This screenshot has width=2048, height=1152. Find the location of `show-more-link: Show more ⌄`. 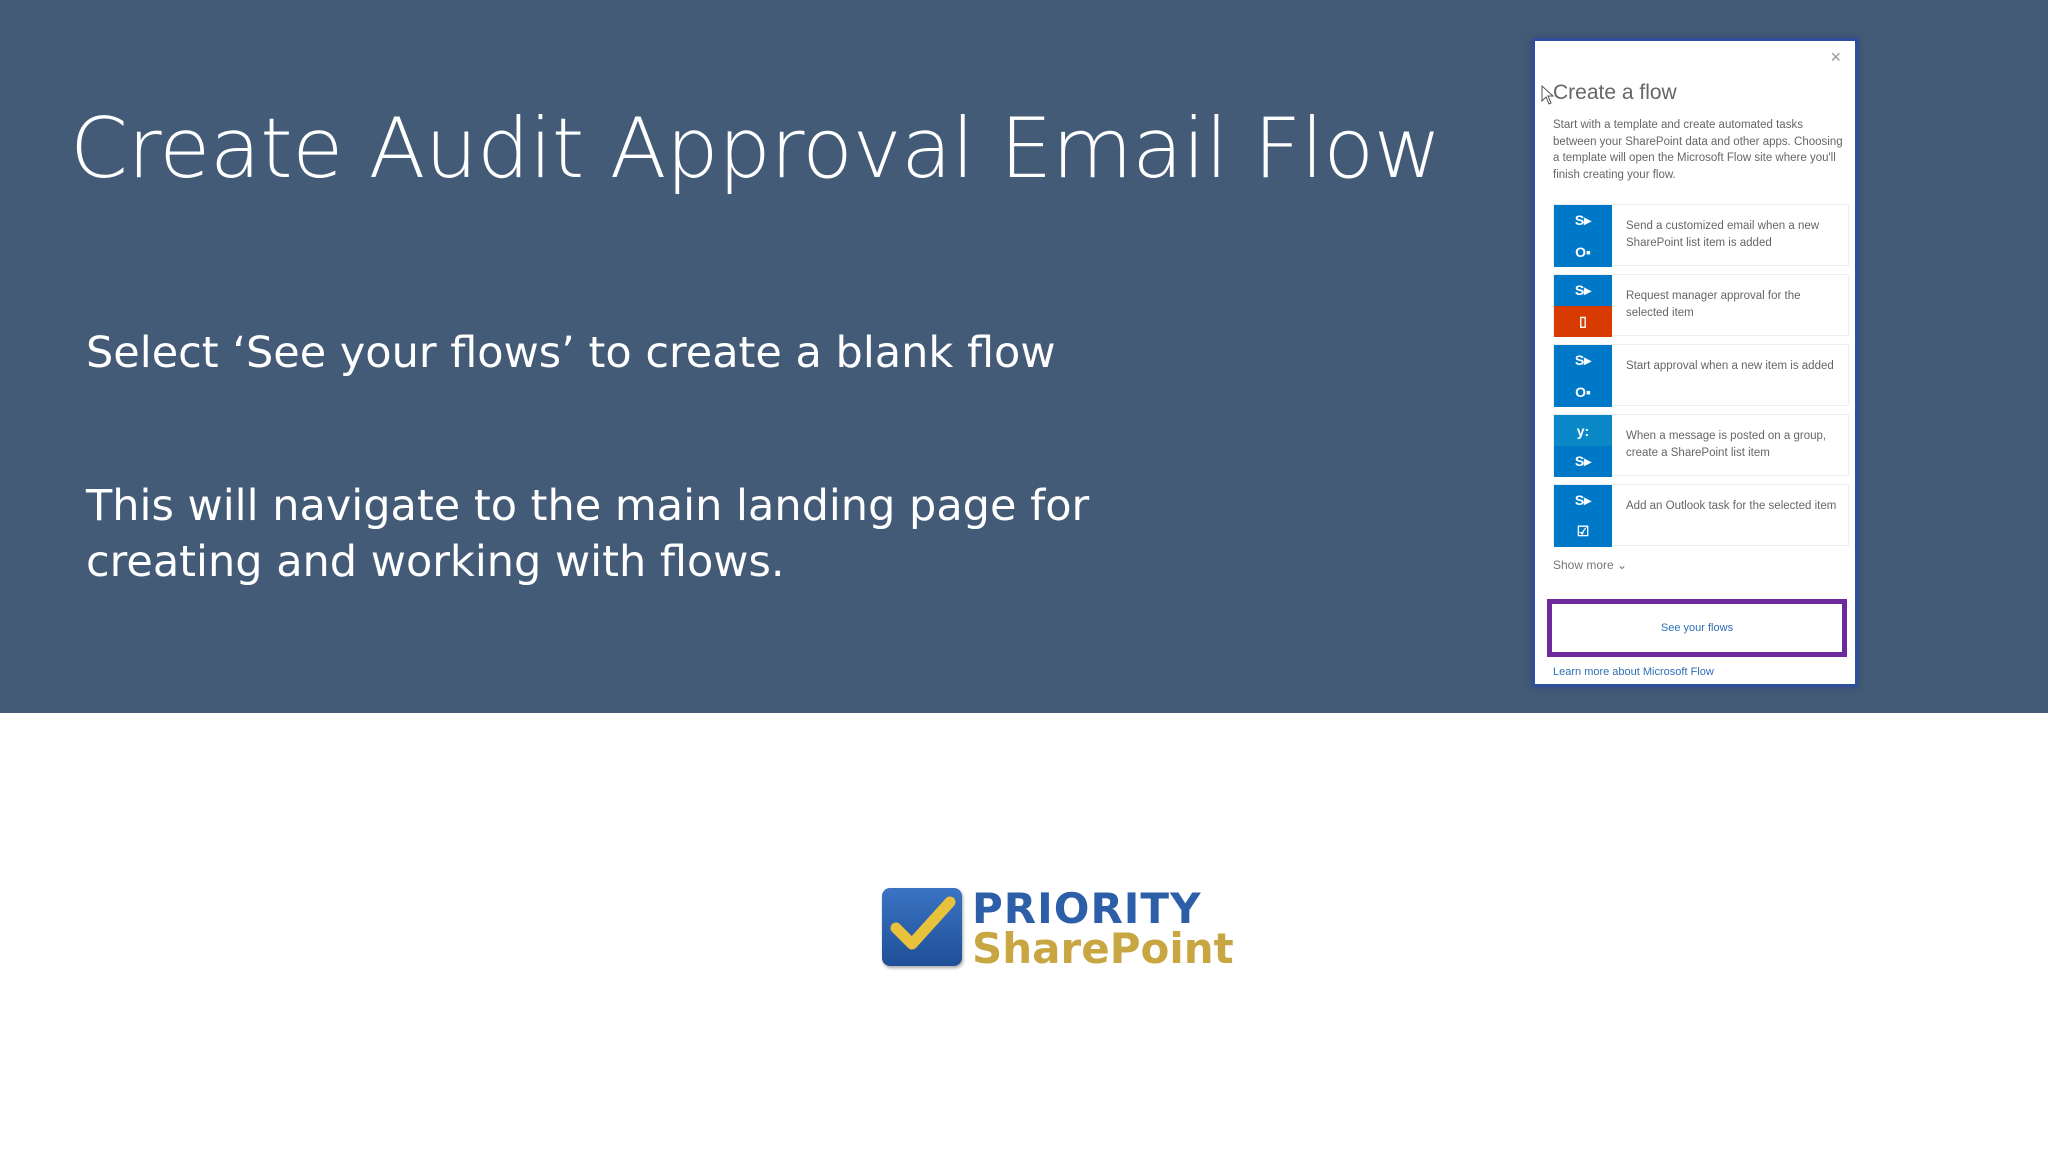

show-more-link: Show more ⌄ is located at coordinates (1590, 565).